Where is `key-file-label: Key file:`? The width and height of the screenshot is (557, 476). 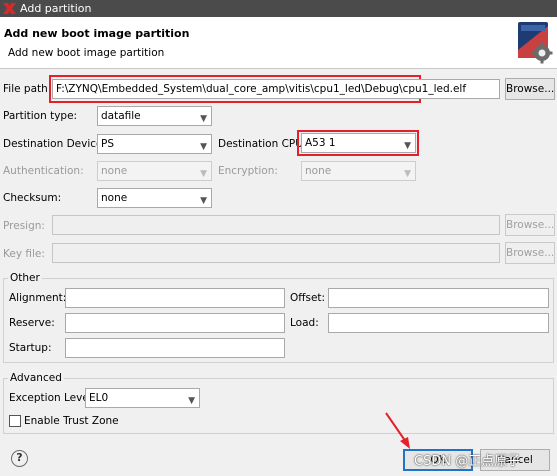 key-file-label: Key file: is located at coordinates (24, 254).